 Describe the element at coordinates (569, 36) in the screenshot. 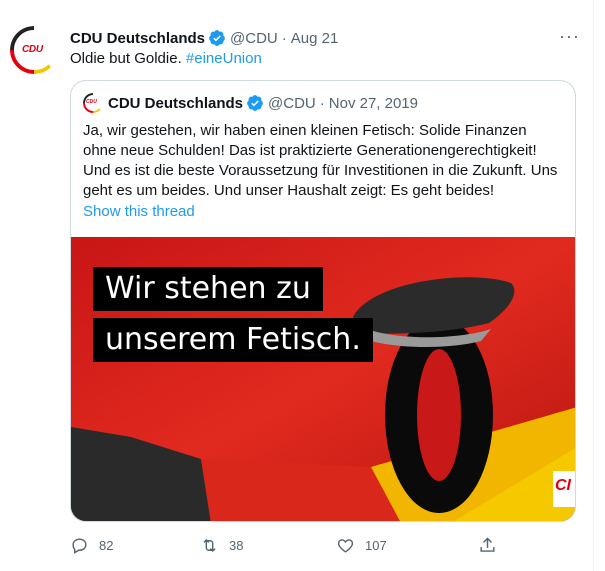

I see `more-options-icon: ···` at that location.